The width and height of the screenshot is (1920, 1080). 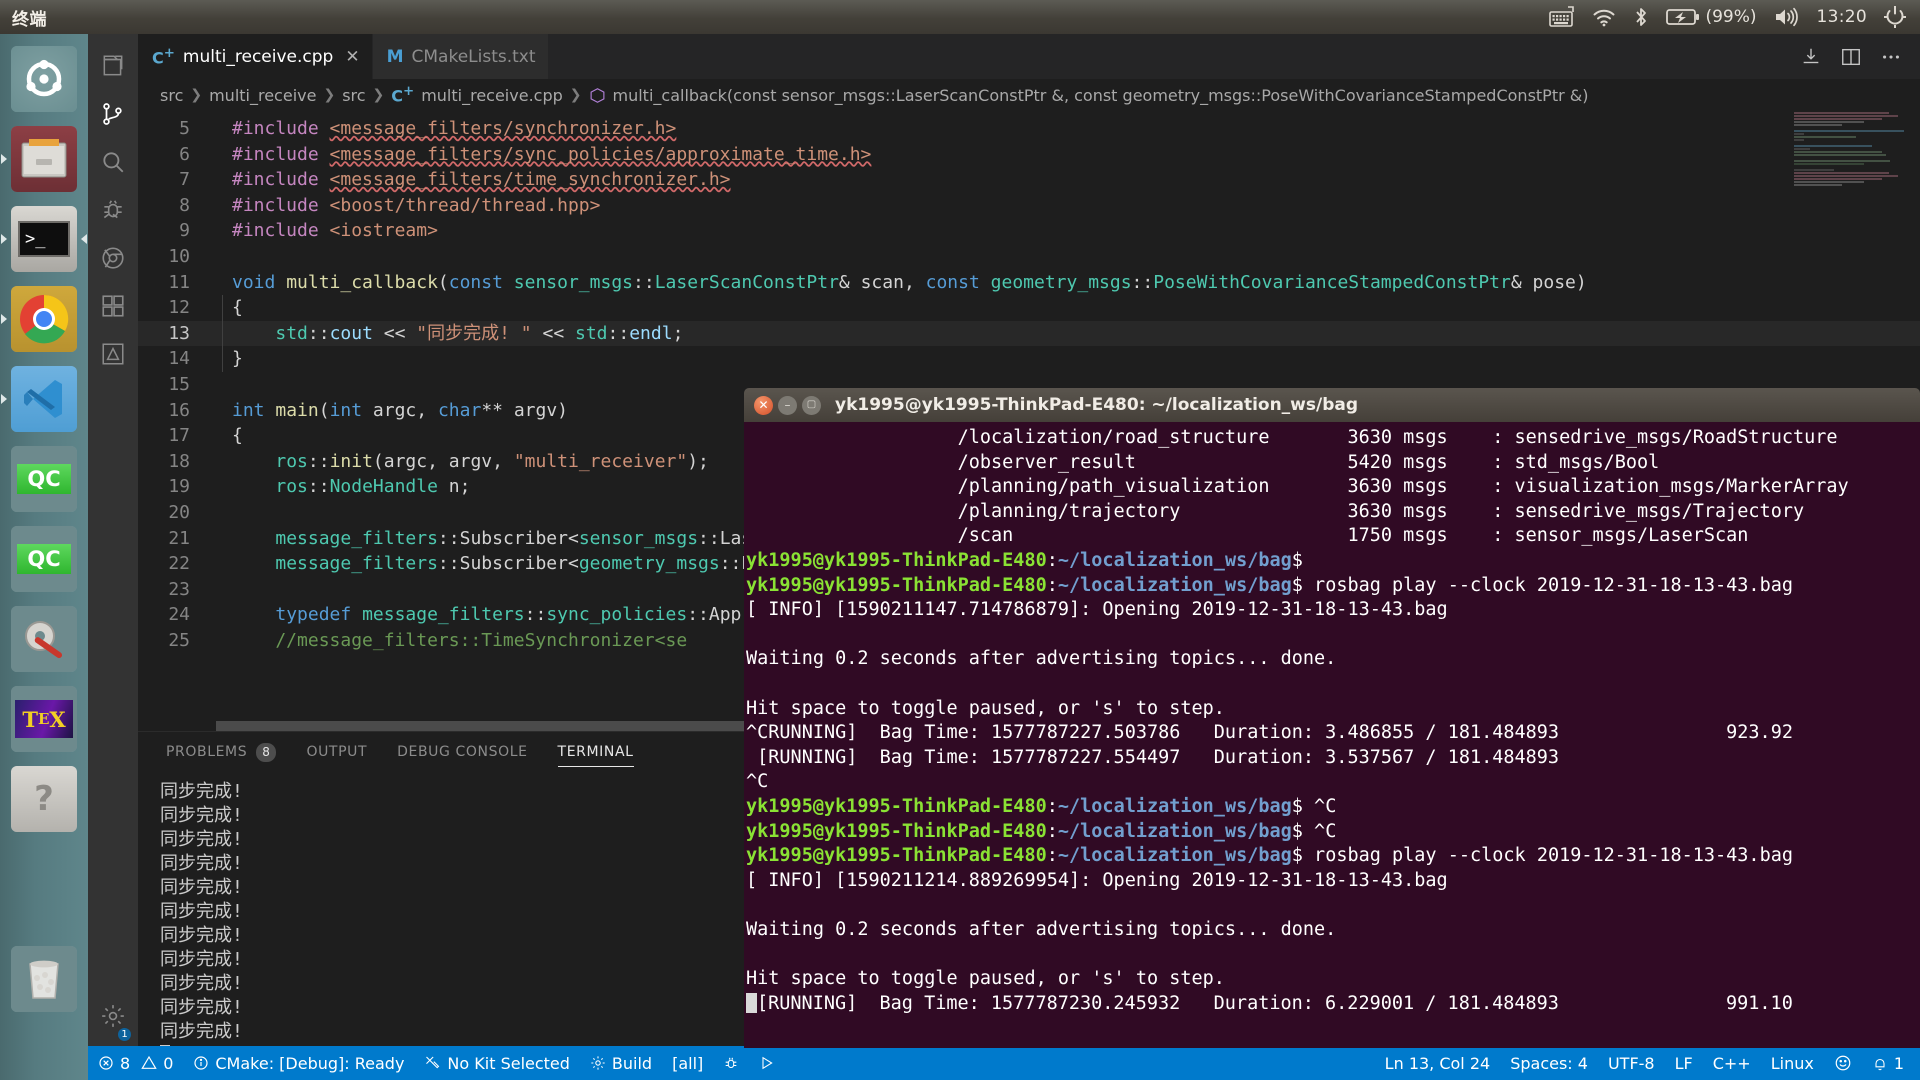 I want to click on ubuntu-dash-icon, so click(x=44, y=79).